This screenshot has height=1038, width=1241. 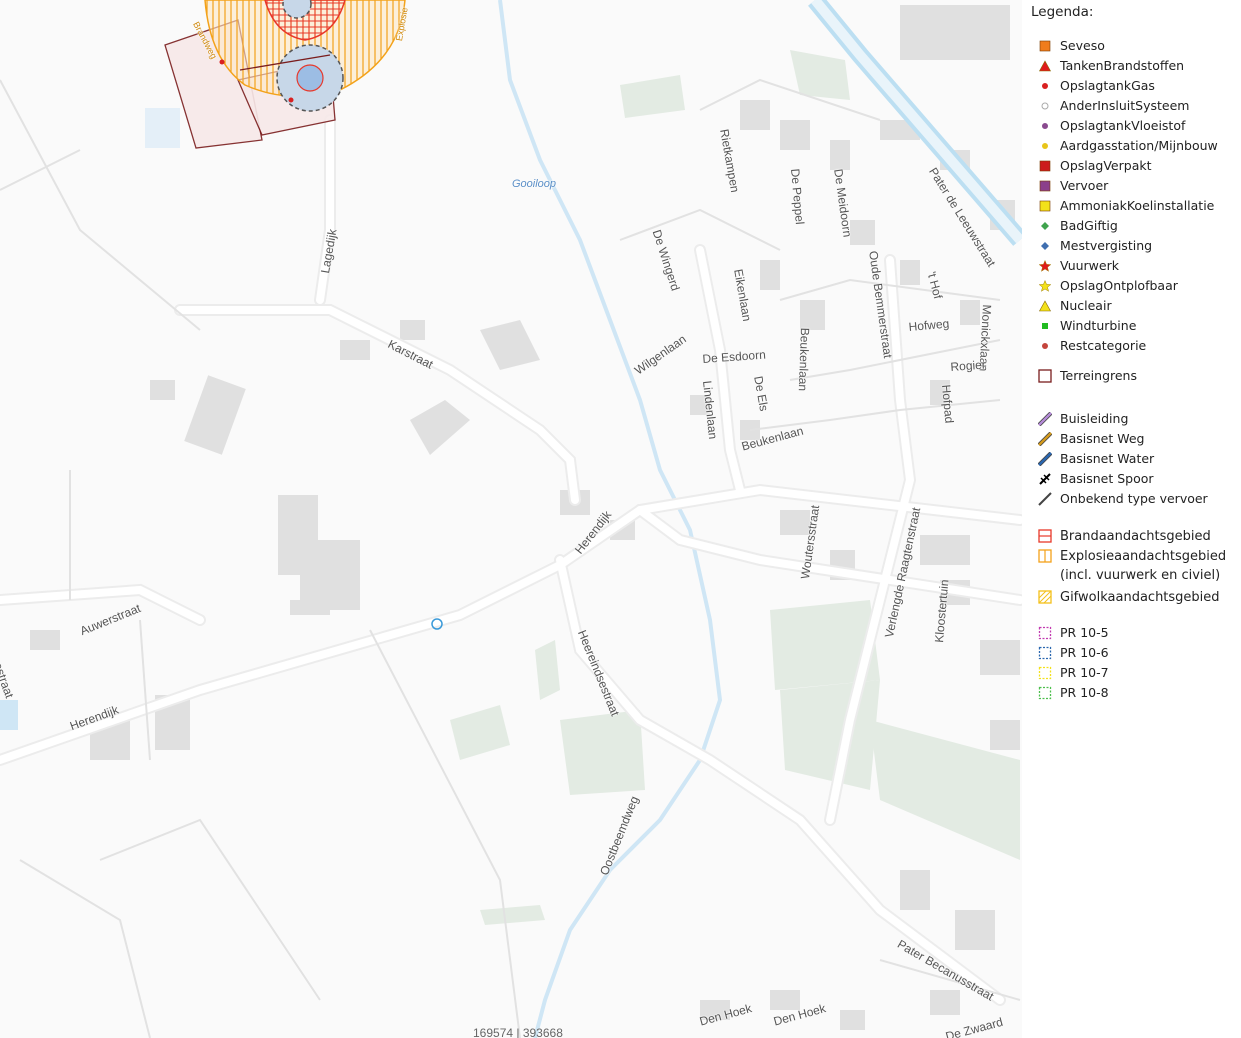 I want to click on legend-label: Basisnet Weg, so click(x=1102, y=438).